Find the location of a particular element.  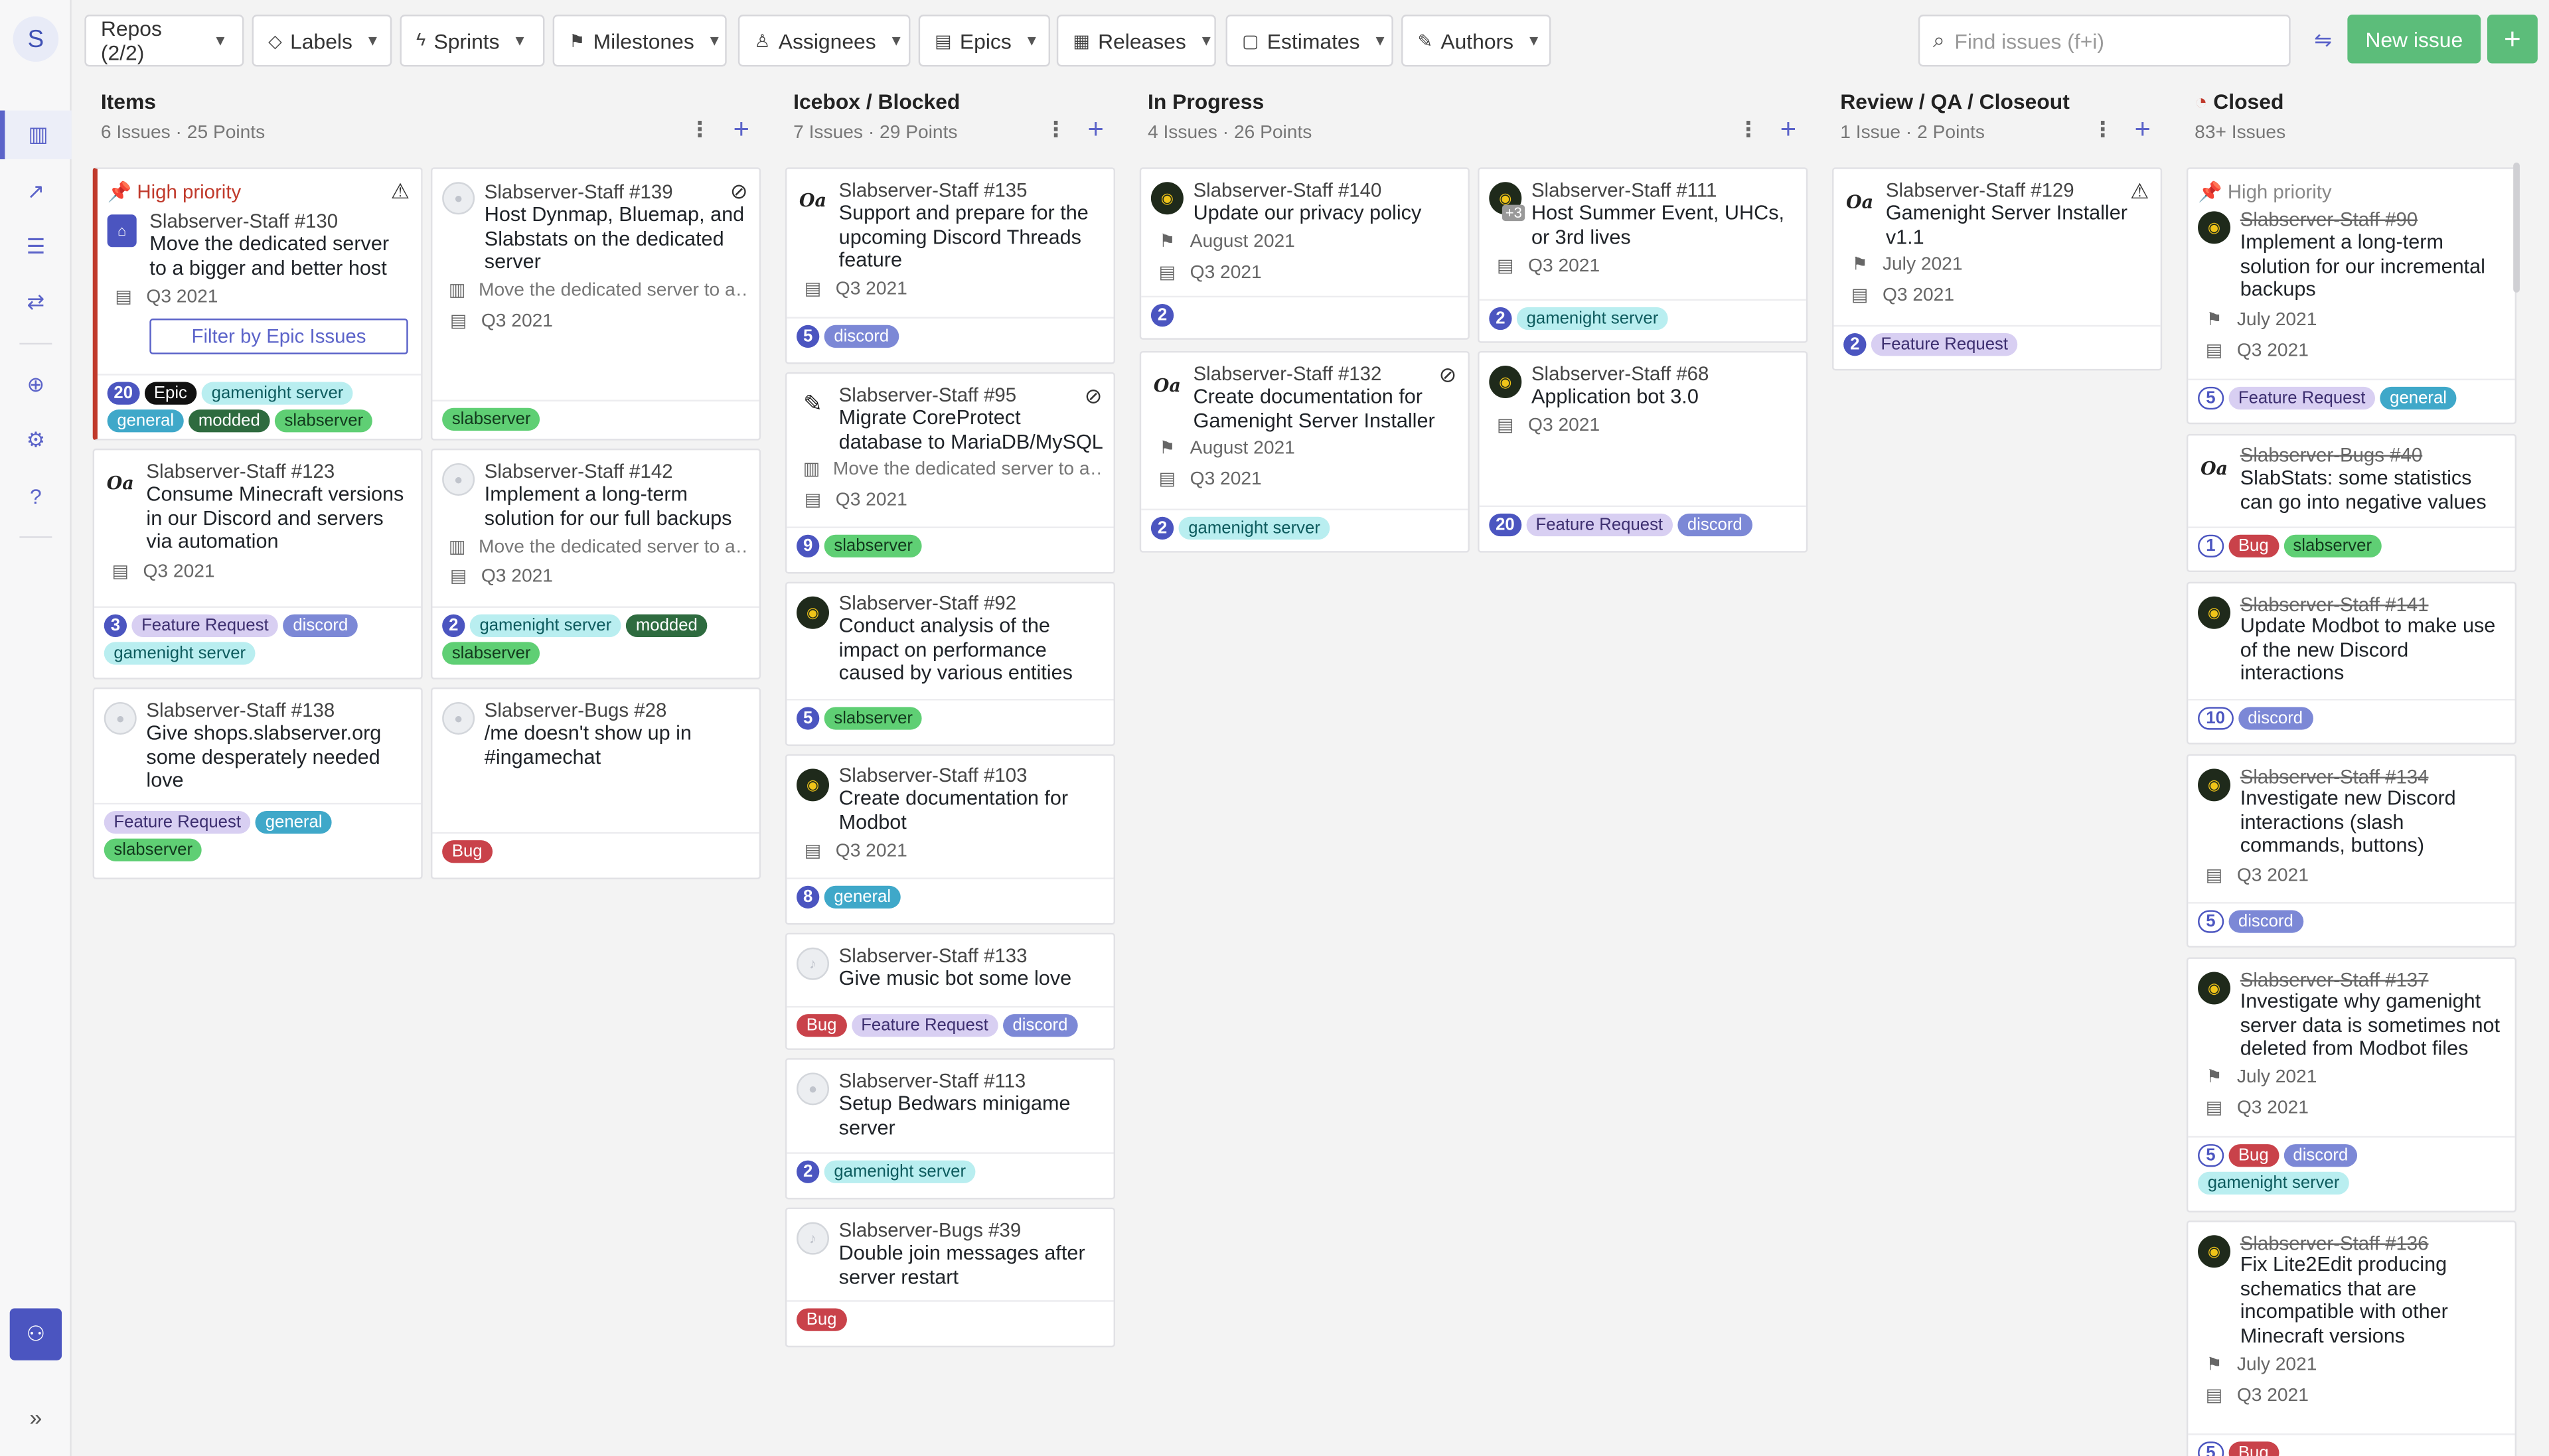

milestone-icon: ⚑ is located at coordinates (2214, 1077).